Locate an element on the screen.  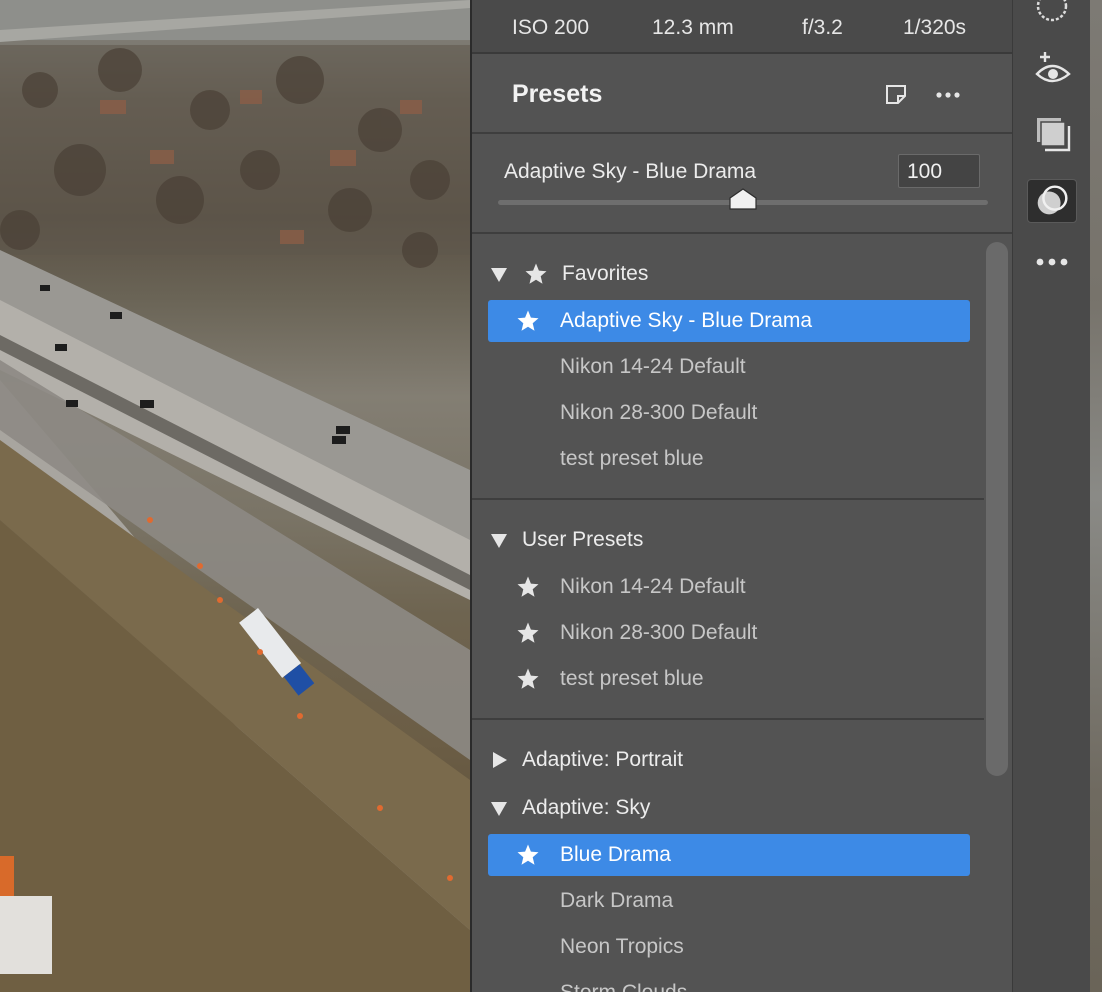
group-adaptive-sky: Adaptive: Sky is located at coordinates (728, 808).